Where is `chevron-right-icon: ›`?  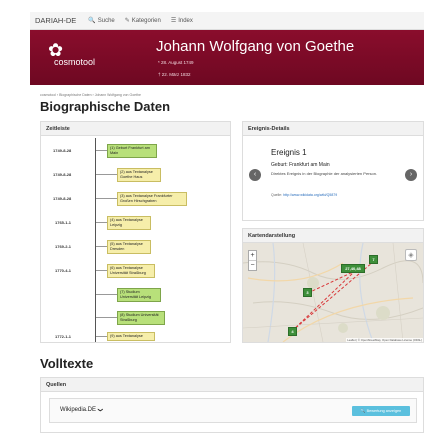
chevron-right-icon: › is located at coordinates (411, 174).